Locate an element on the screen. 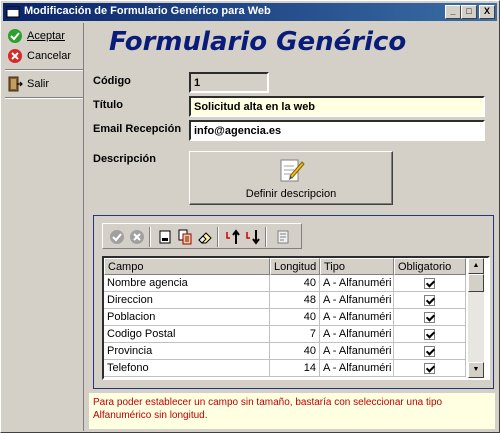 Image resolution: width=500 pixels, height=433 pixels. eraser-tool is located at coordinates (205, 237).